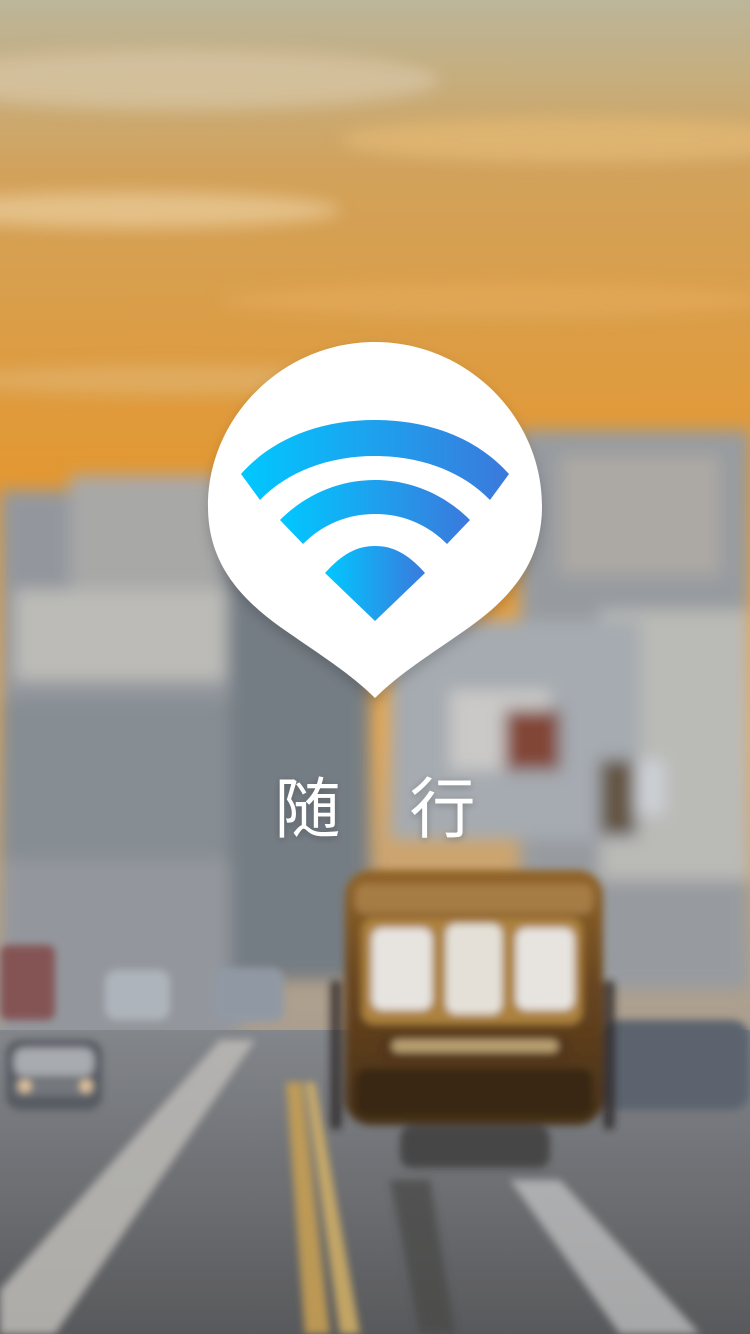 Image resolution: width=750 pixels, height=1334 pixels. I want to click on wifi-pin-icon, so click(375, 520).